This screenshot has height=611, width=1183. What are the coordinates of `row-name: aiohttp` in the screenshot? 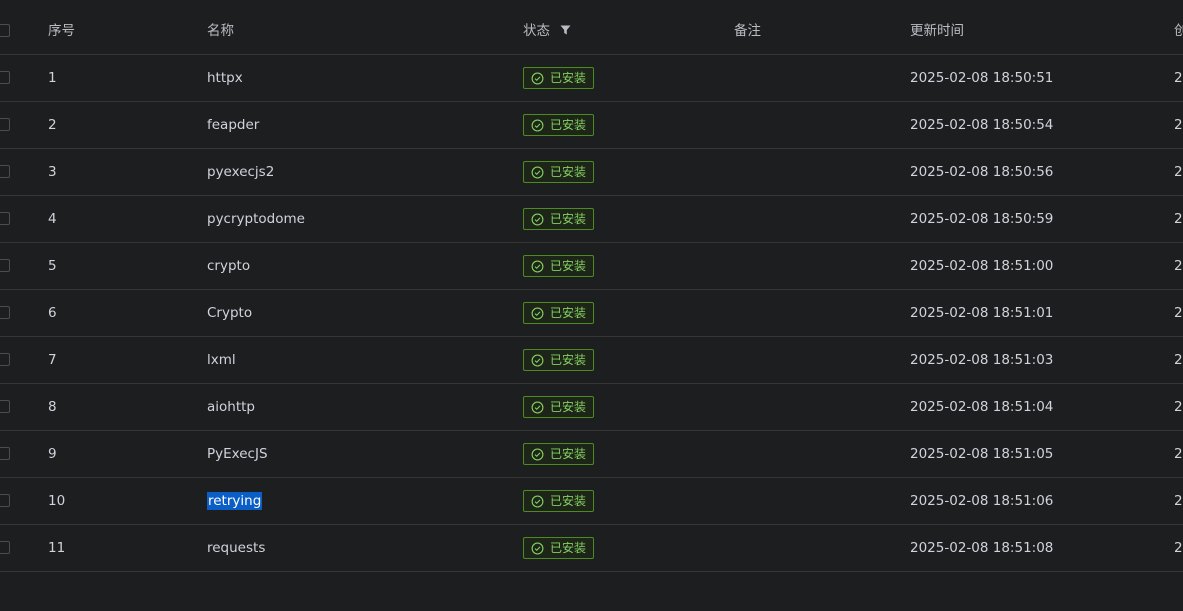 It's located at (231, 407).